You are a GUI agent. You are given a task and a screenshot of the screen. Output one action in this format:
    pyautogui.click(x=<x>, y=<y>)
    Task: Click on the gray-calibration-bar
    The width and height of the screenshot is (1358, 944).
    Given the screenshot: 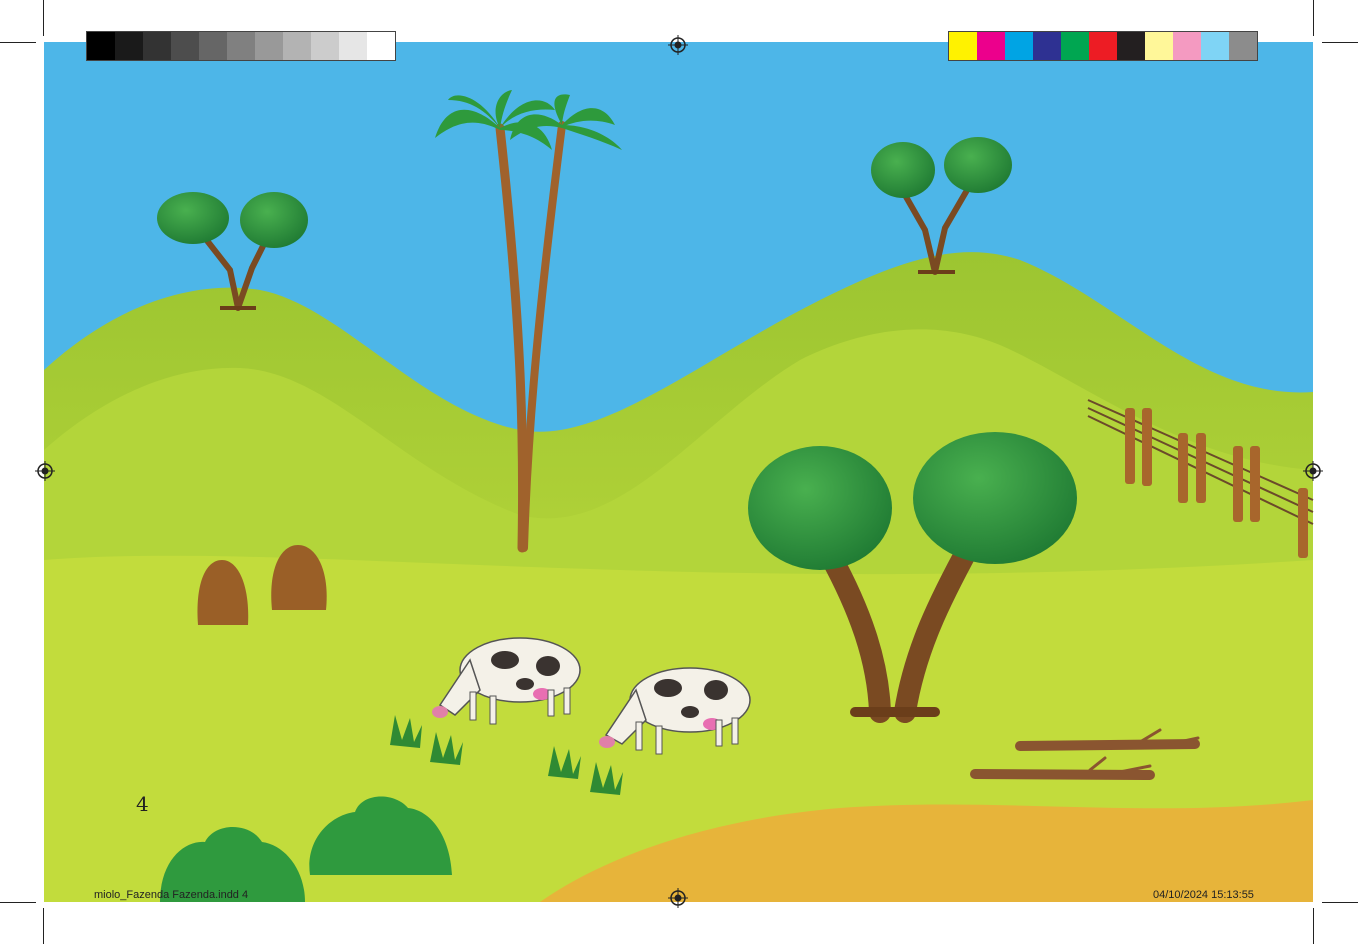 What is the action you would take?
    pyautogui.click(x=241, y=46)
    